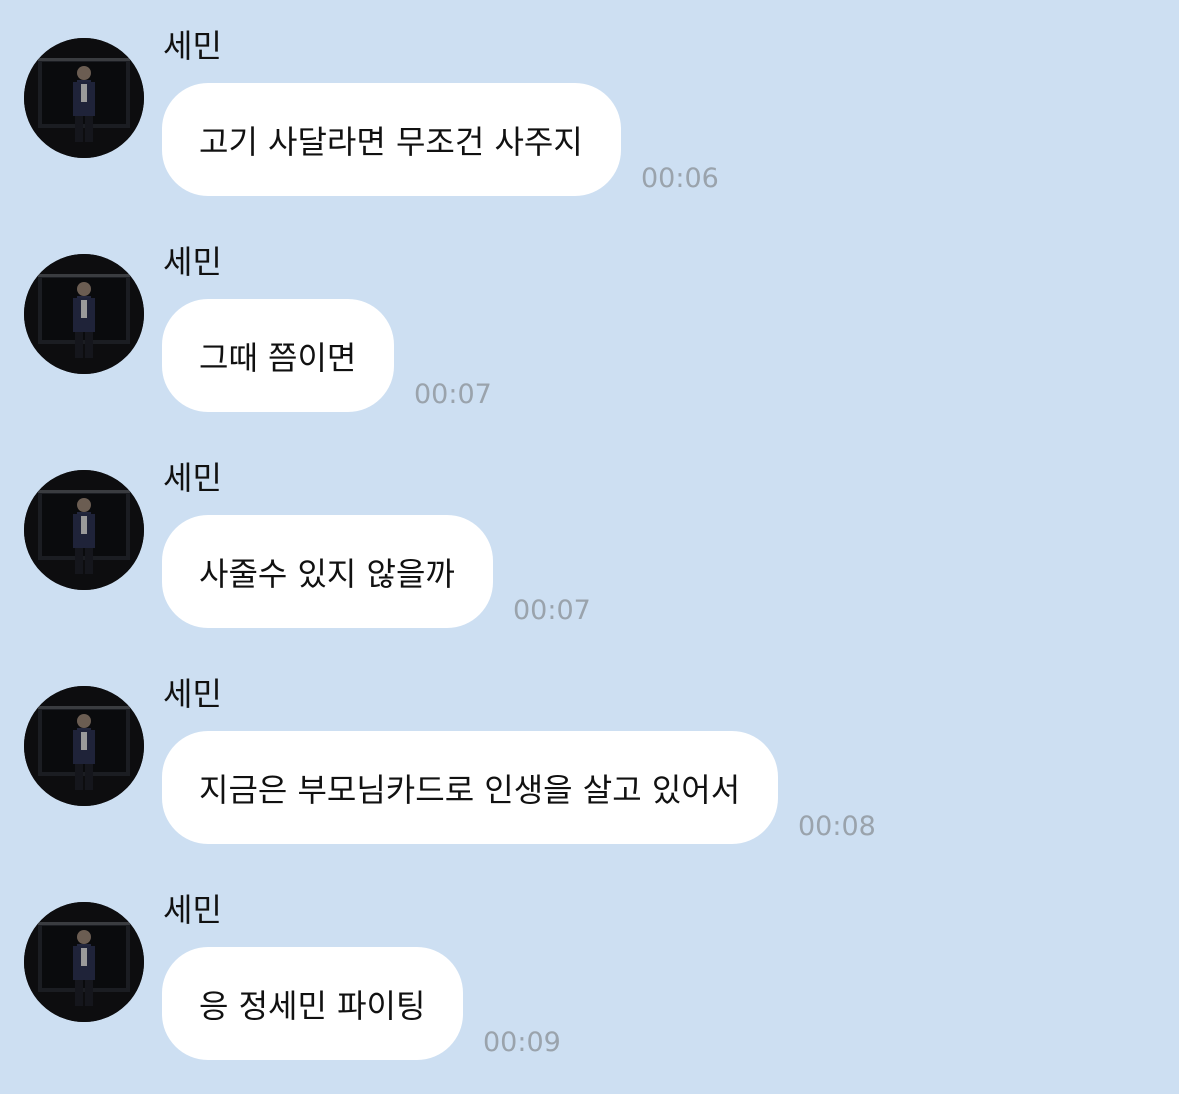  I want to click on message-bubble: 지금은 부모님카드로 인생을 살고 있어서, so click(470, 787).